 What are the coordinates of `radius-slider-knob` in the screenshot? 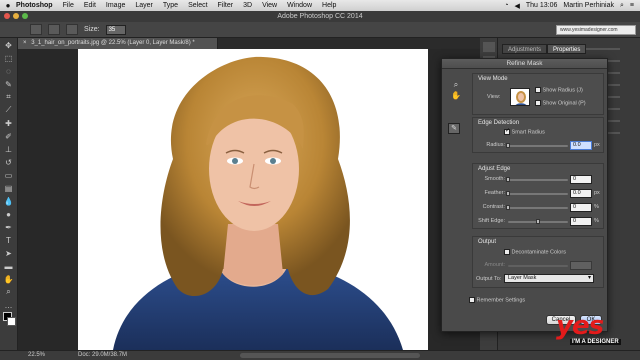 It's located at (508, 145).